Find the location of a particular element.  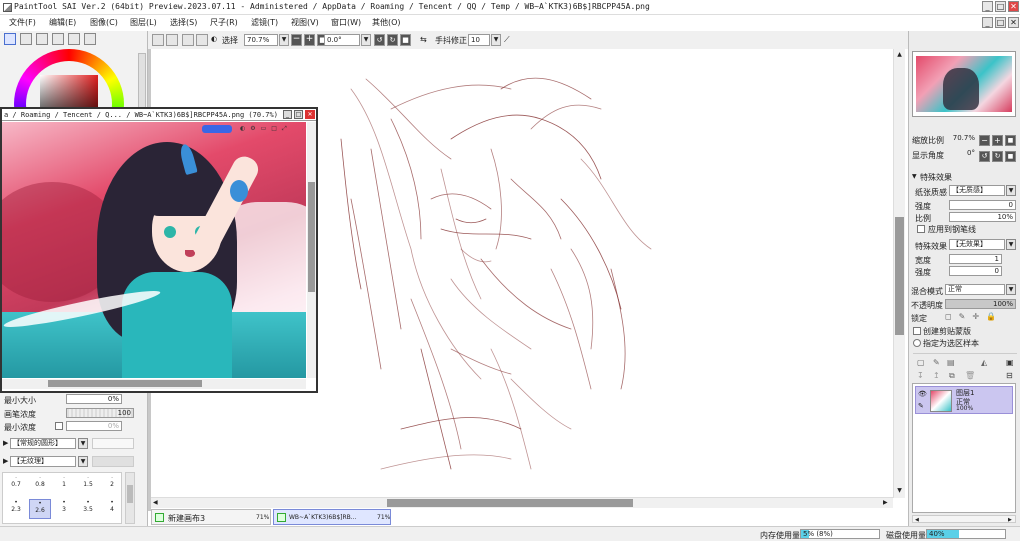

ref-maximize-button: □ is located at coordinates (298, 114).